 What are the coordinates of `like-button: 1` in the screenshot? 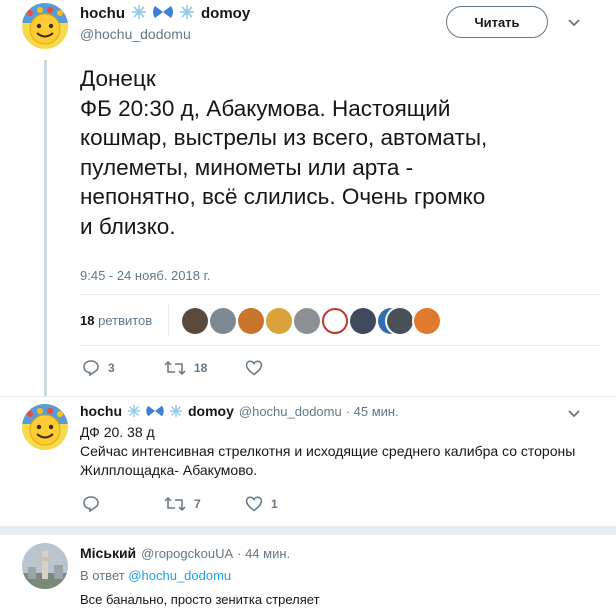 It's located at (261, 504).